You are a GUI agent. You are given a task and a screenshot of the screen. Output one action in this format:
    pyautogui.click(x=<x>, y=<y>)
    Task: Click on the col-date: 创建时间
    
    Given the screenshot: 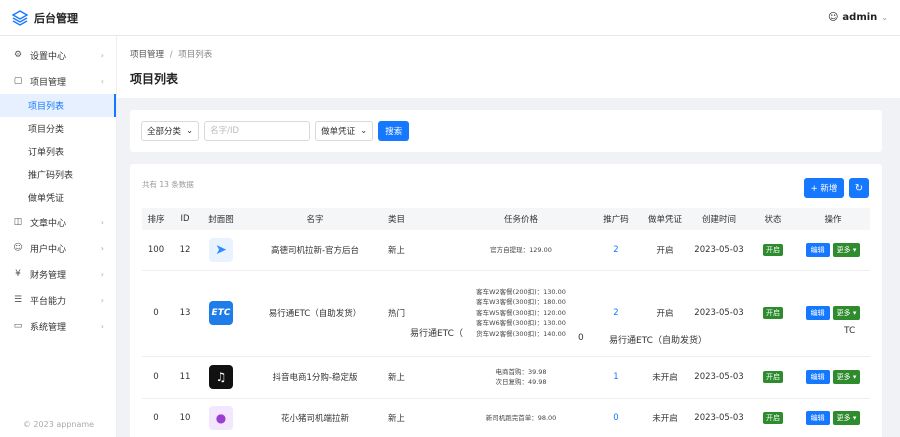 What is the action you would take?
    pyautogui.click(x=719, y=219)
    